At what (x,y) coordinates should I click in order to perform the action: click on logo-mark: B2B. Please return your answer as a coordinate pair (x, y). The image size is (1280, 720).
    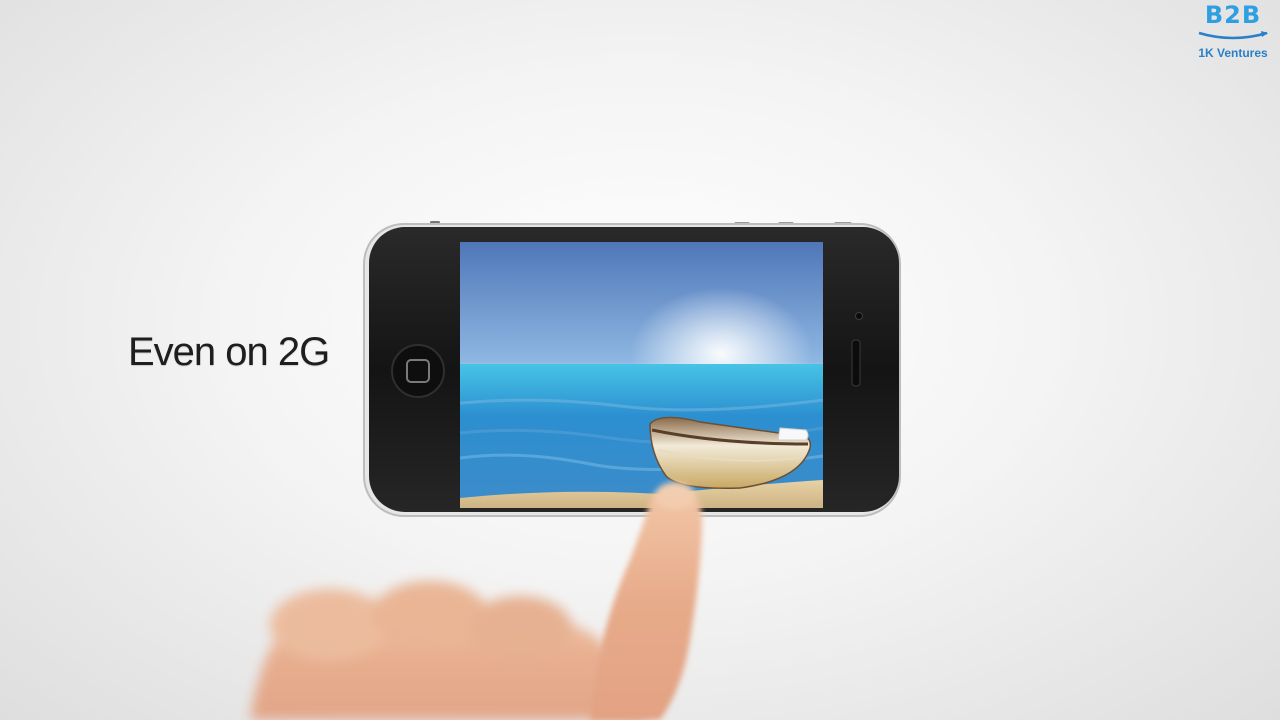
    Looking at the image, I should click on (1233, 15).